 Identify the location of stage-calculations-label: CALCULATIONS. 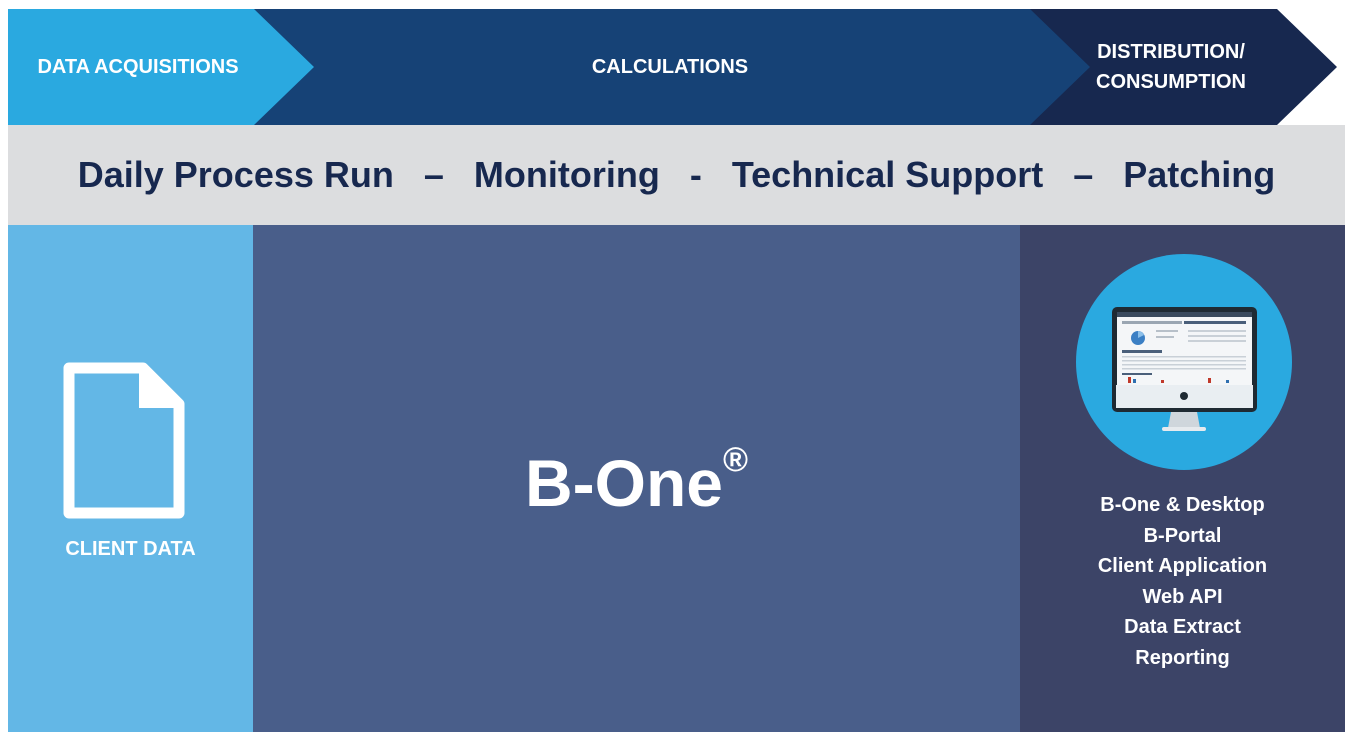
(670, 66).